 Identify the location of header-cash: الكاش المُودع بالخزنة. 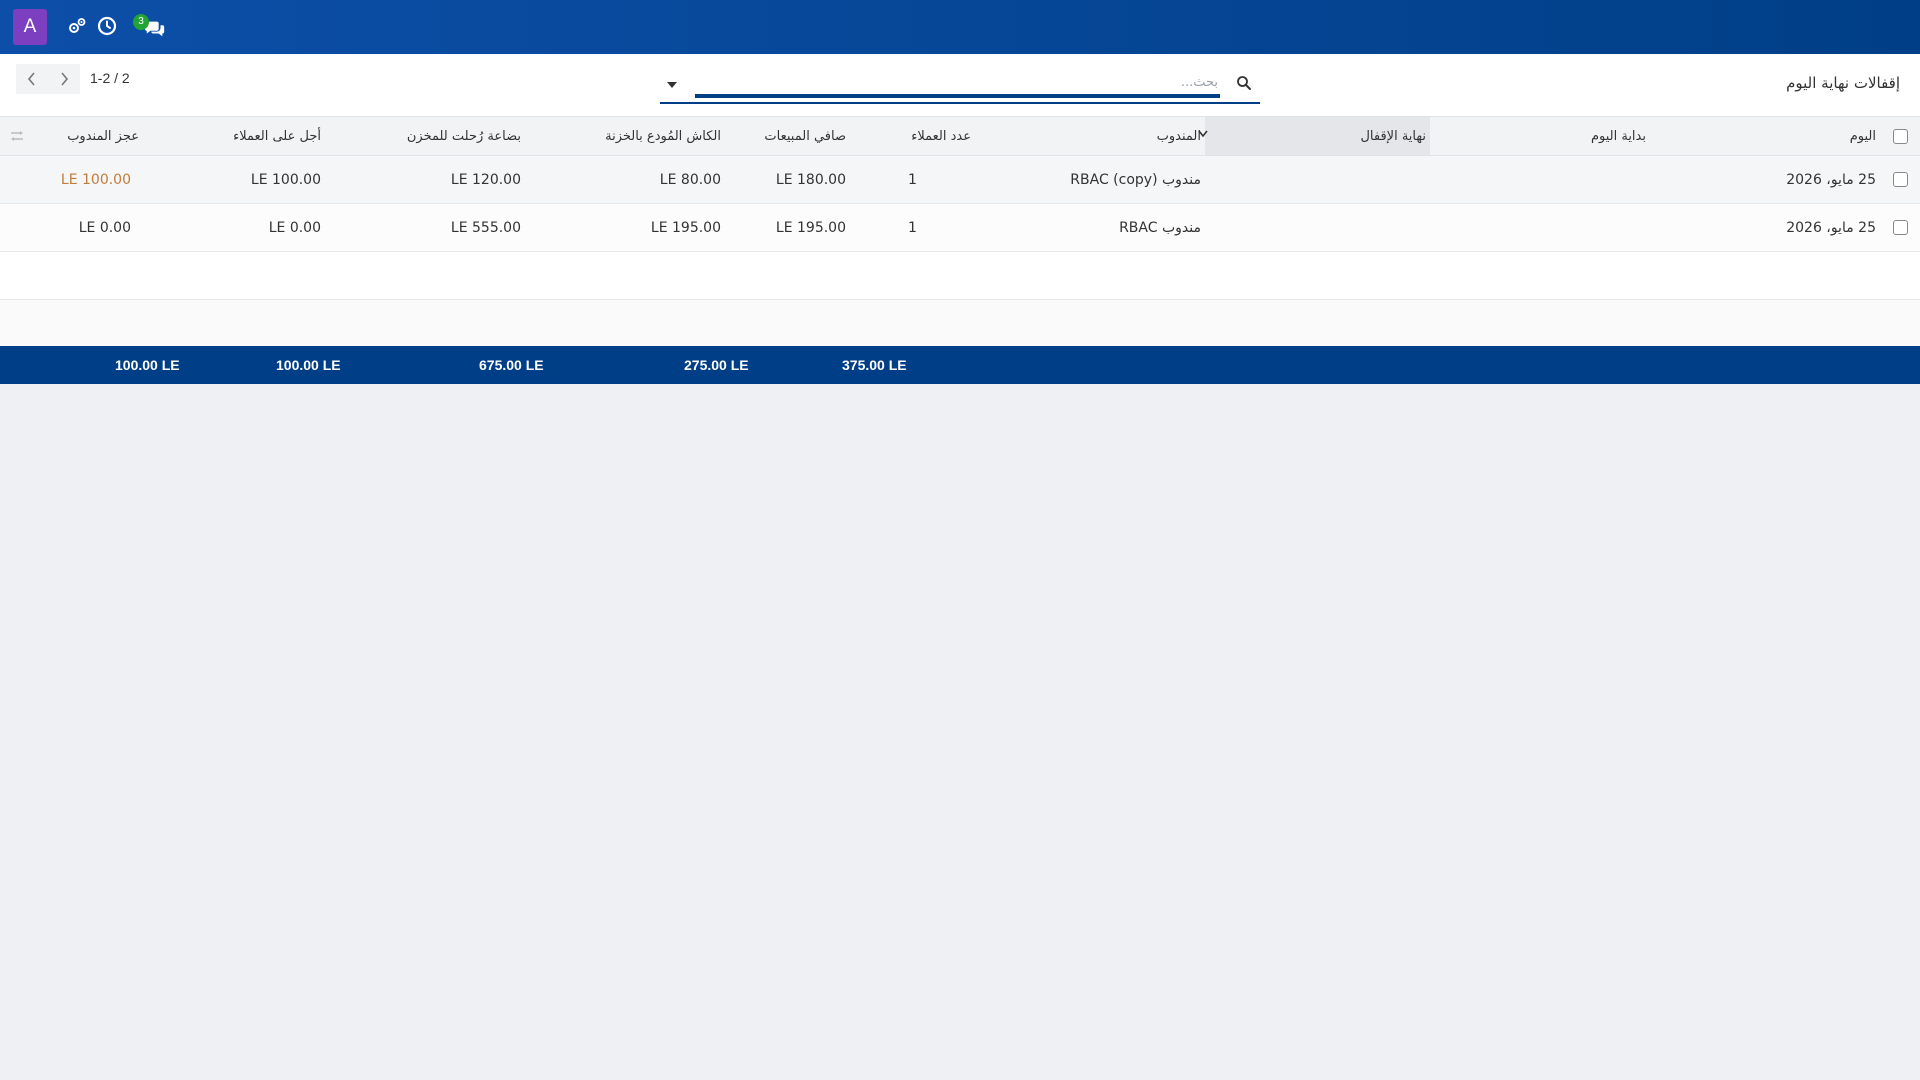
(625, 136).